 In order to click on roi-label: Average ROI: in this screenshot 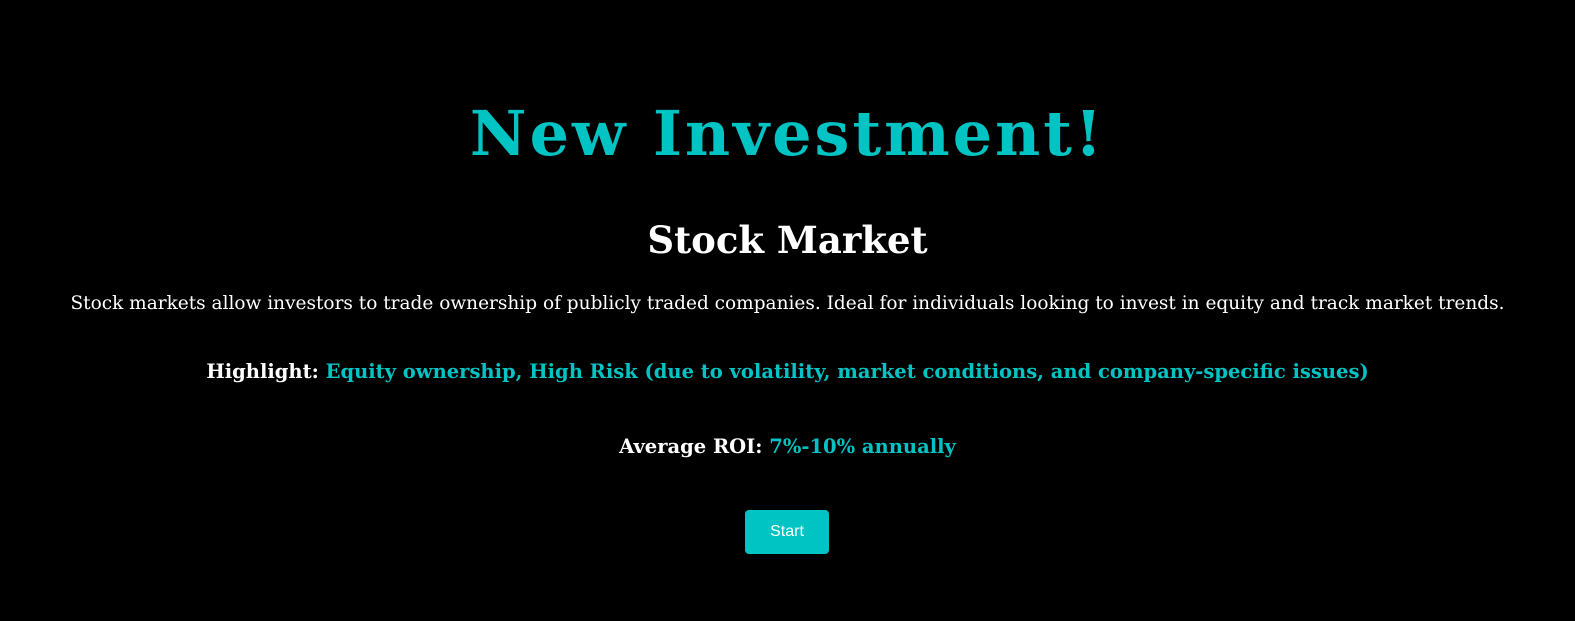, I will do `click(691, 446)`.